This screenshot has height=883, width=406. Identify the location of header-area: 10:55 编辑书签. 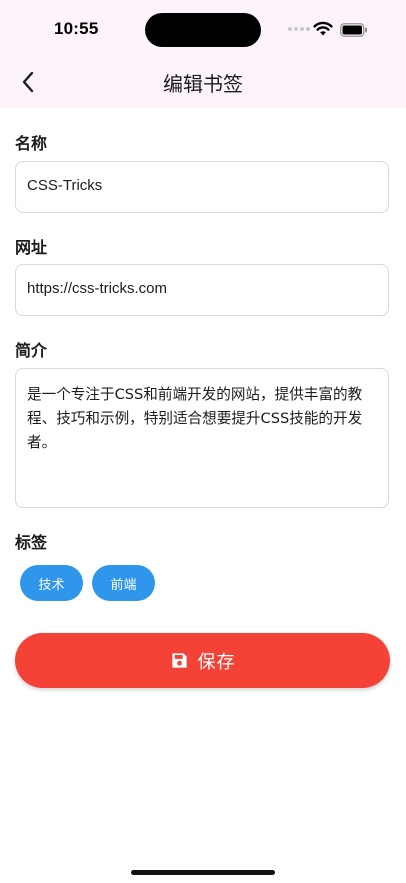
(203, 54).